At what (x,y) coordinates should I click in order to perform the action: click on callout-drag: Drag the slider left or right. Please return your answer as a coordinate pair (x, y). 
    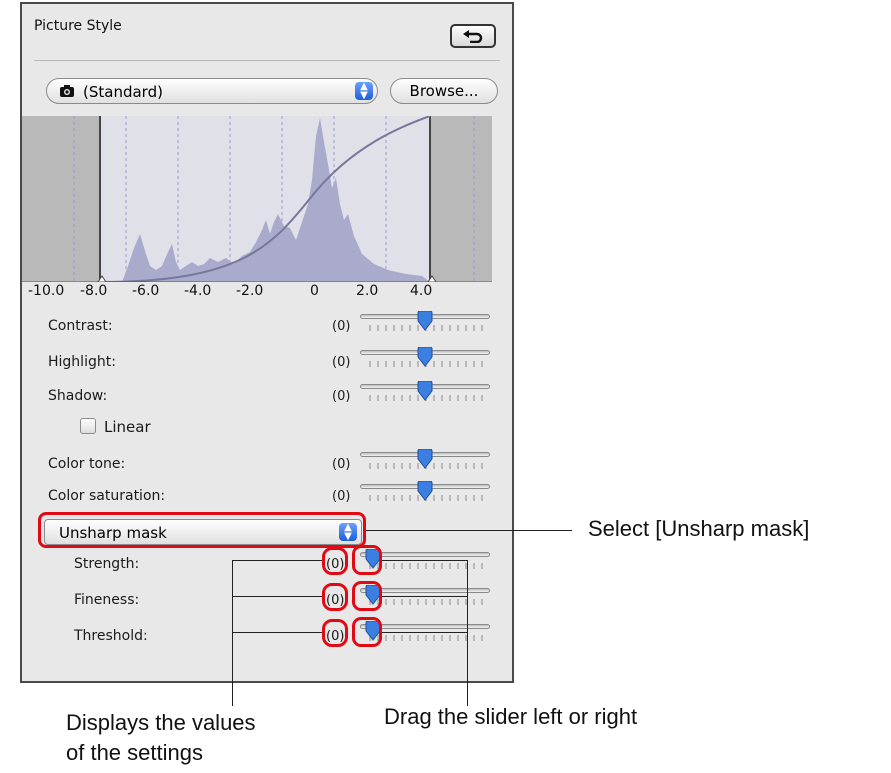
    Looking at the image, I should click on (511, 716).